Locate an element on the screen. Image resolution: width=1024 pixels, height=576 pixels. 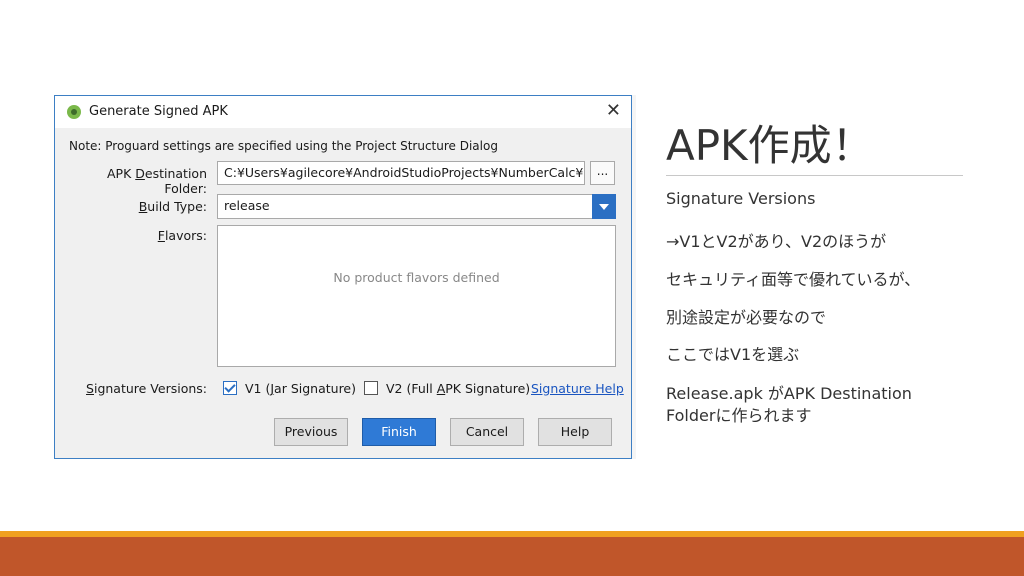
v1-signature-checkbox is located at coordinates (230, 388).